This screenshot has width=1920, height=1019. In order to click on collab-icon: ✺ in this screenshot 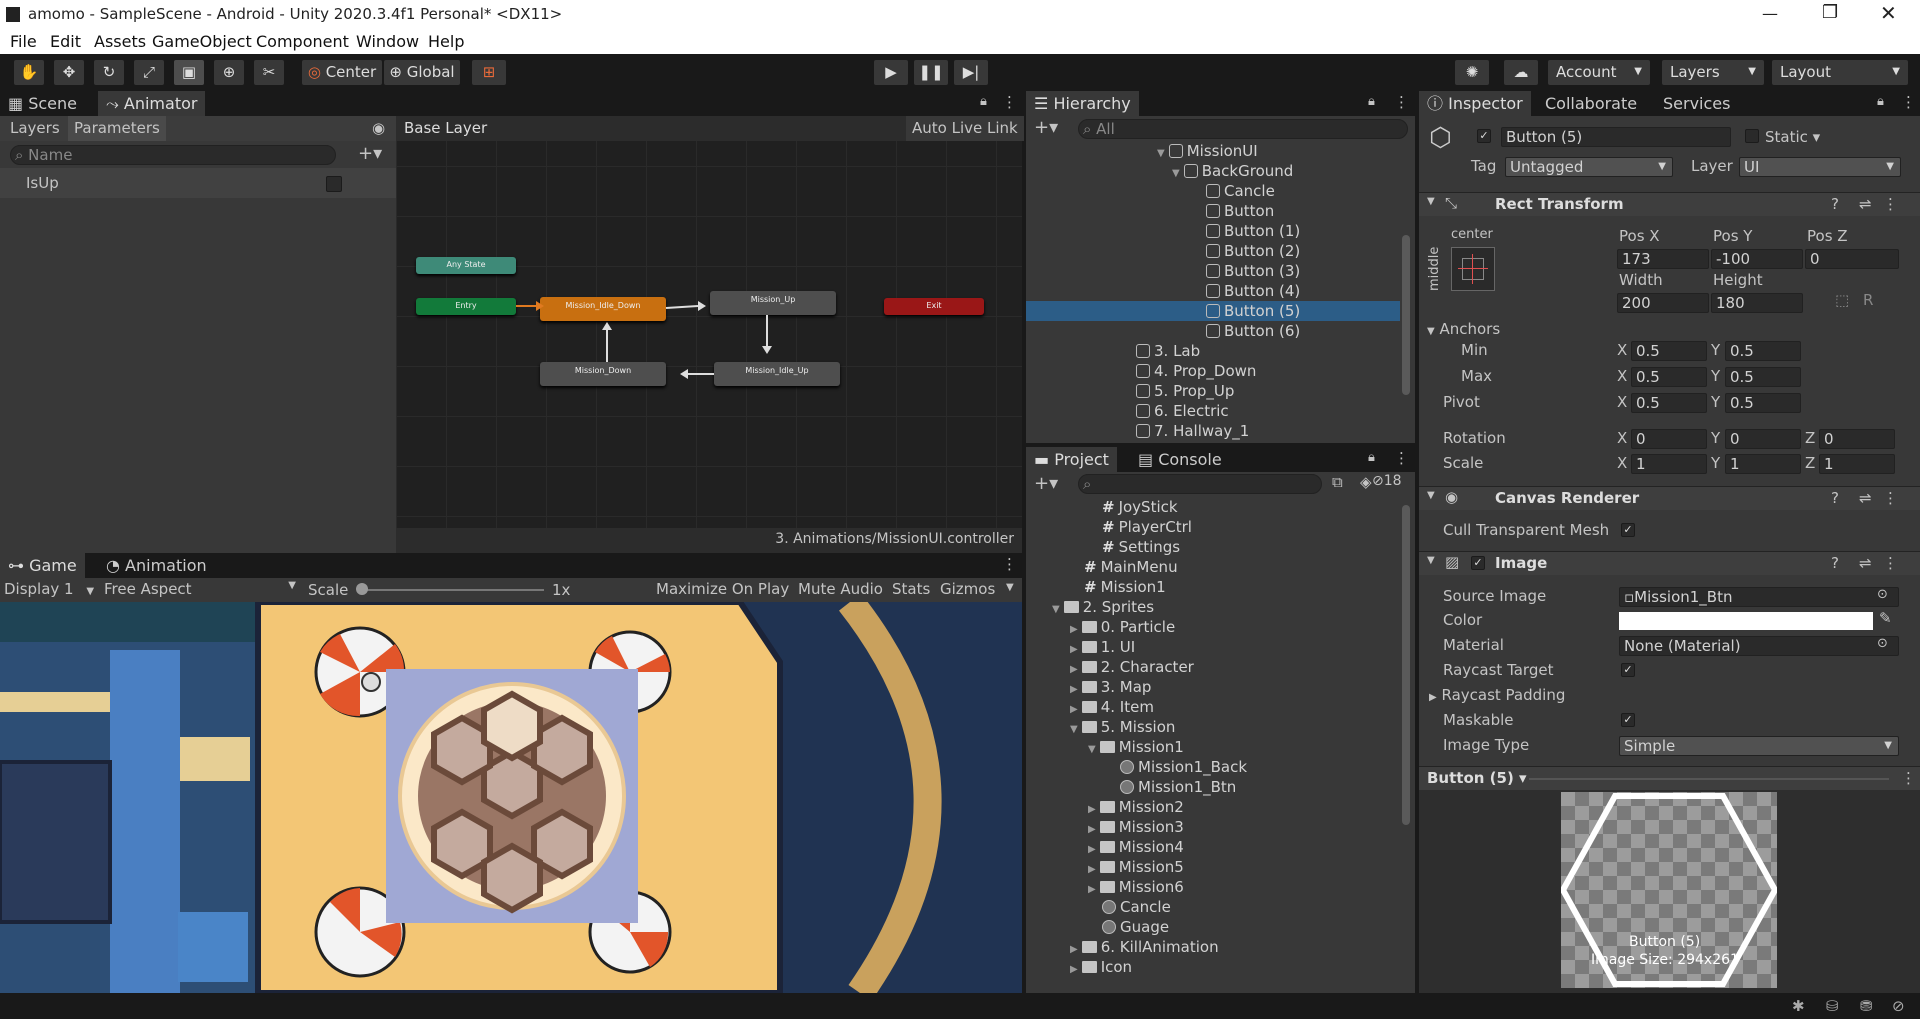, I will do `click(1472, 72)`.